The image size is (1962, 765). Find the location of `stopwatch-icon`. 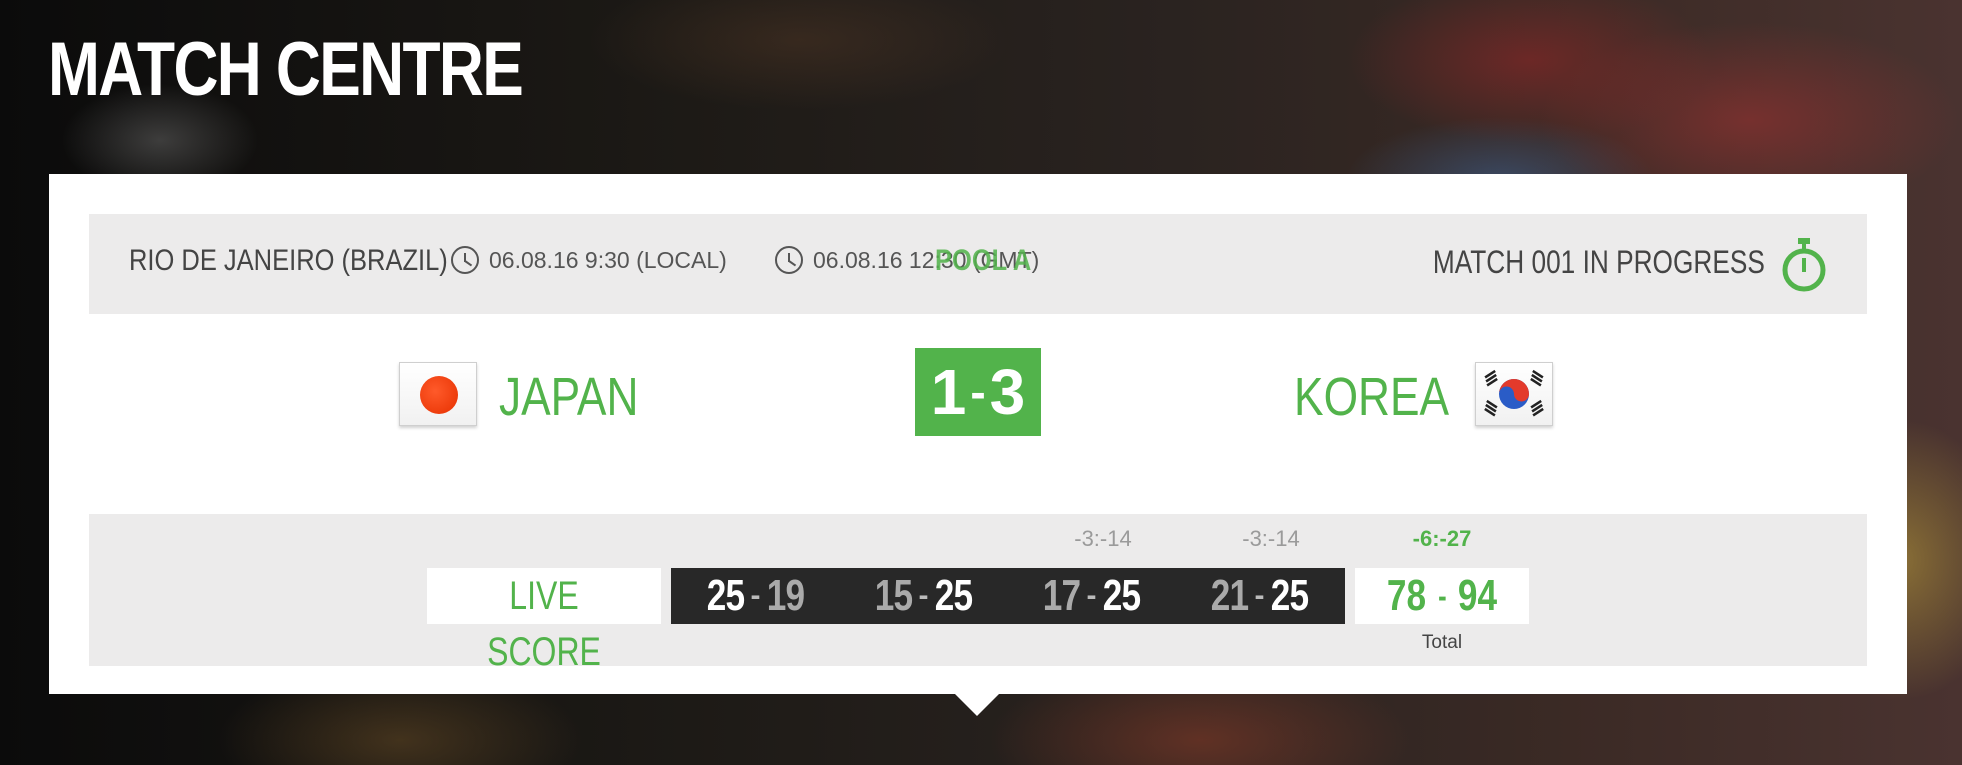

stopwatch-icon is located at coordinates (1804, 265).